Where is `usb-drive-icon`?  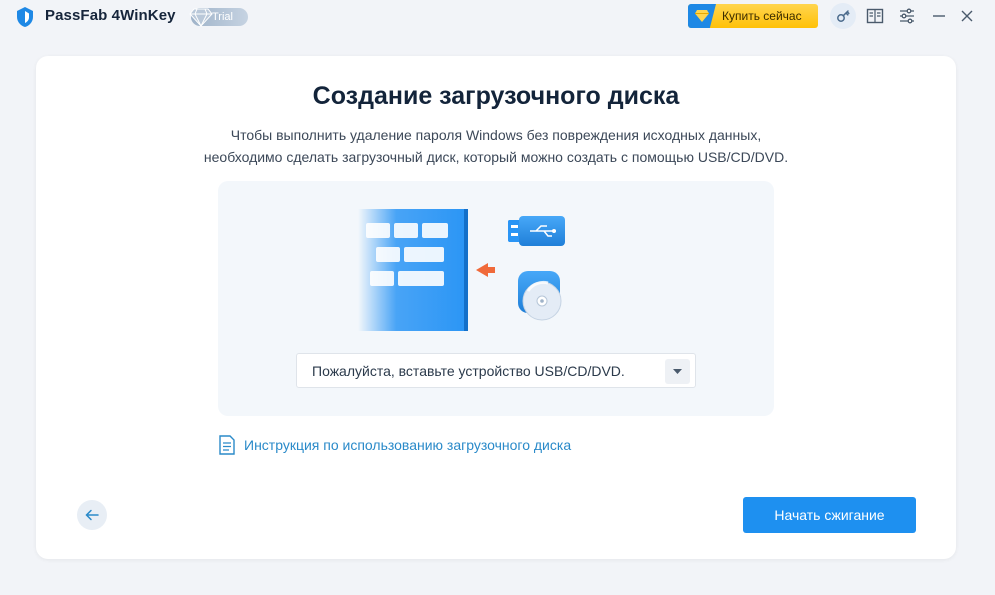
usb-drive-icon is located at coordinates (536, 231).